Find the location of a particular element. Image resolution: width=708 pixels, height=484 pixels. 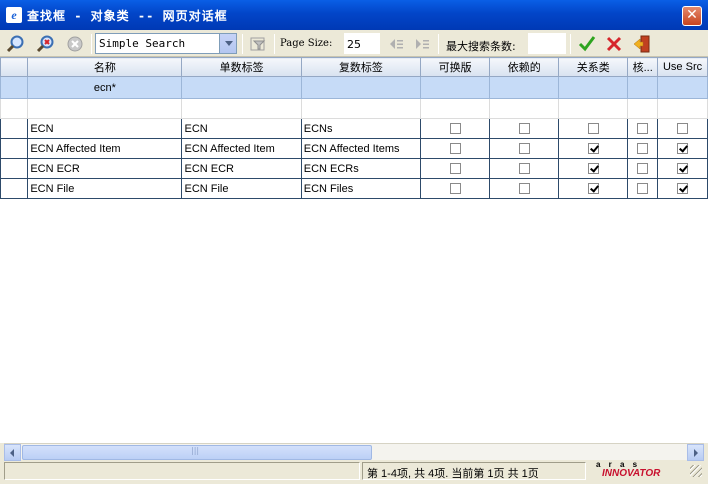

next-page-icon is located at coordinates (422, 44).